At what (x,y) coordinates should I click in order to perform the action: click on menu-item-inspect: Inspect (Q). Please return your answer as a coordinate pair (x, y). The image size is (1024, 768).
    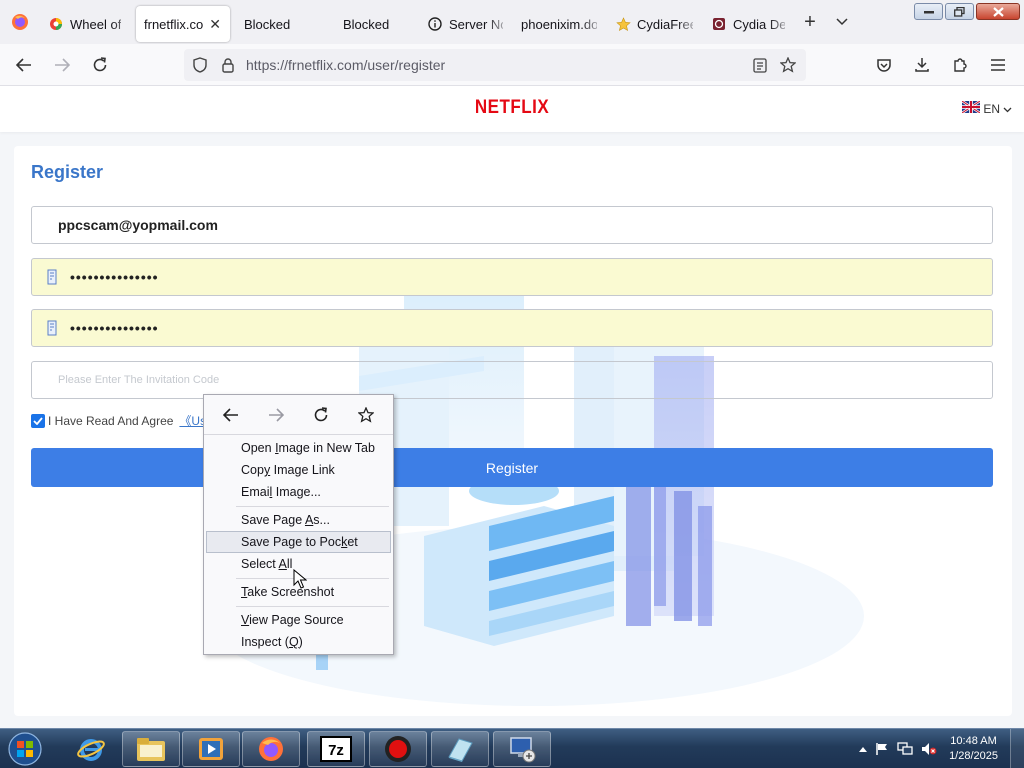
    Looking at the image, I should click on (298, 642).